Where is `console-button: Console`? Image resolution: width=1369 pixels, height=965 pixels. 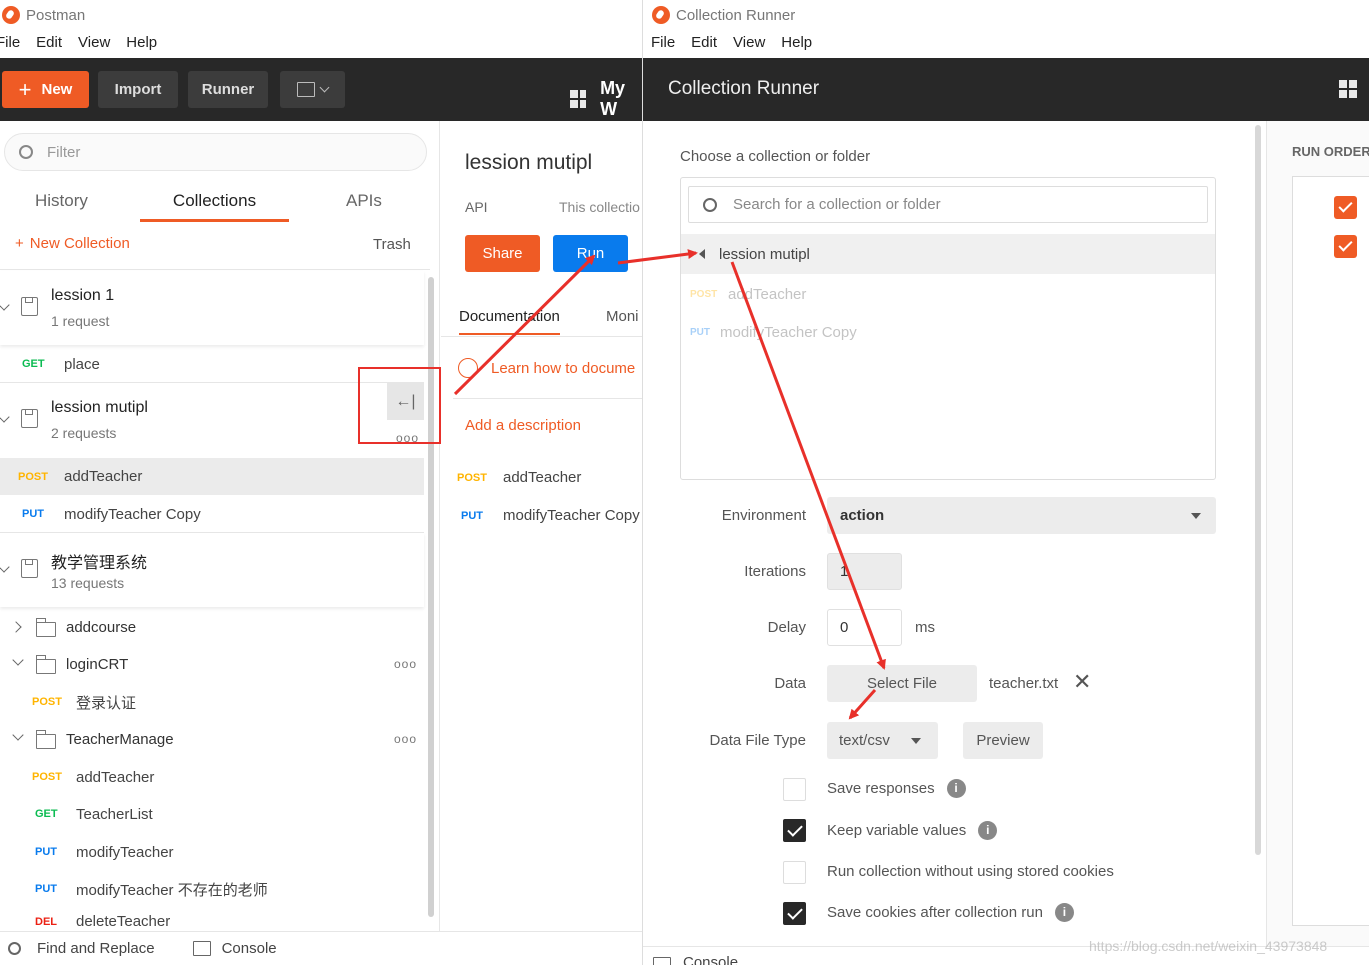
console-button: Console is located at coordinates (234, 948).